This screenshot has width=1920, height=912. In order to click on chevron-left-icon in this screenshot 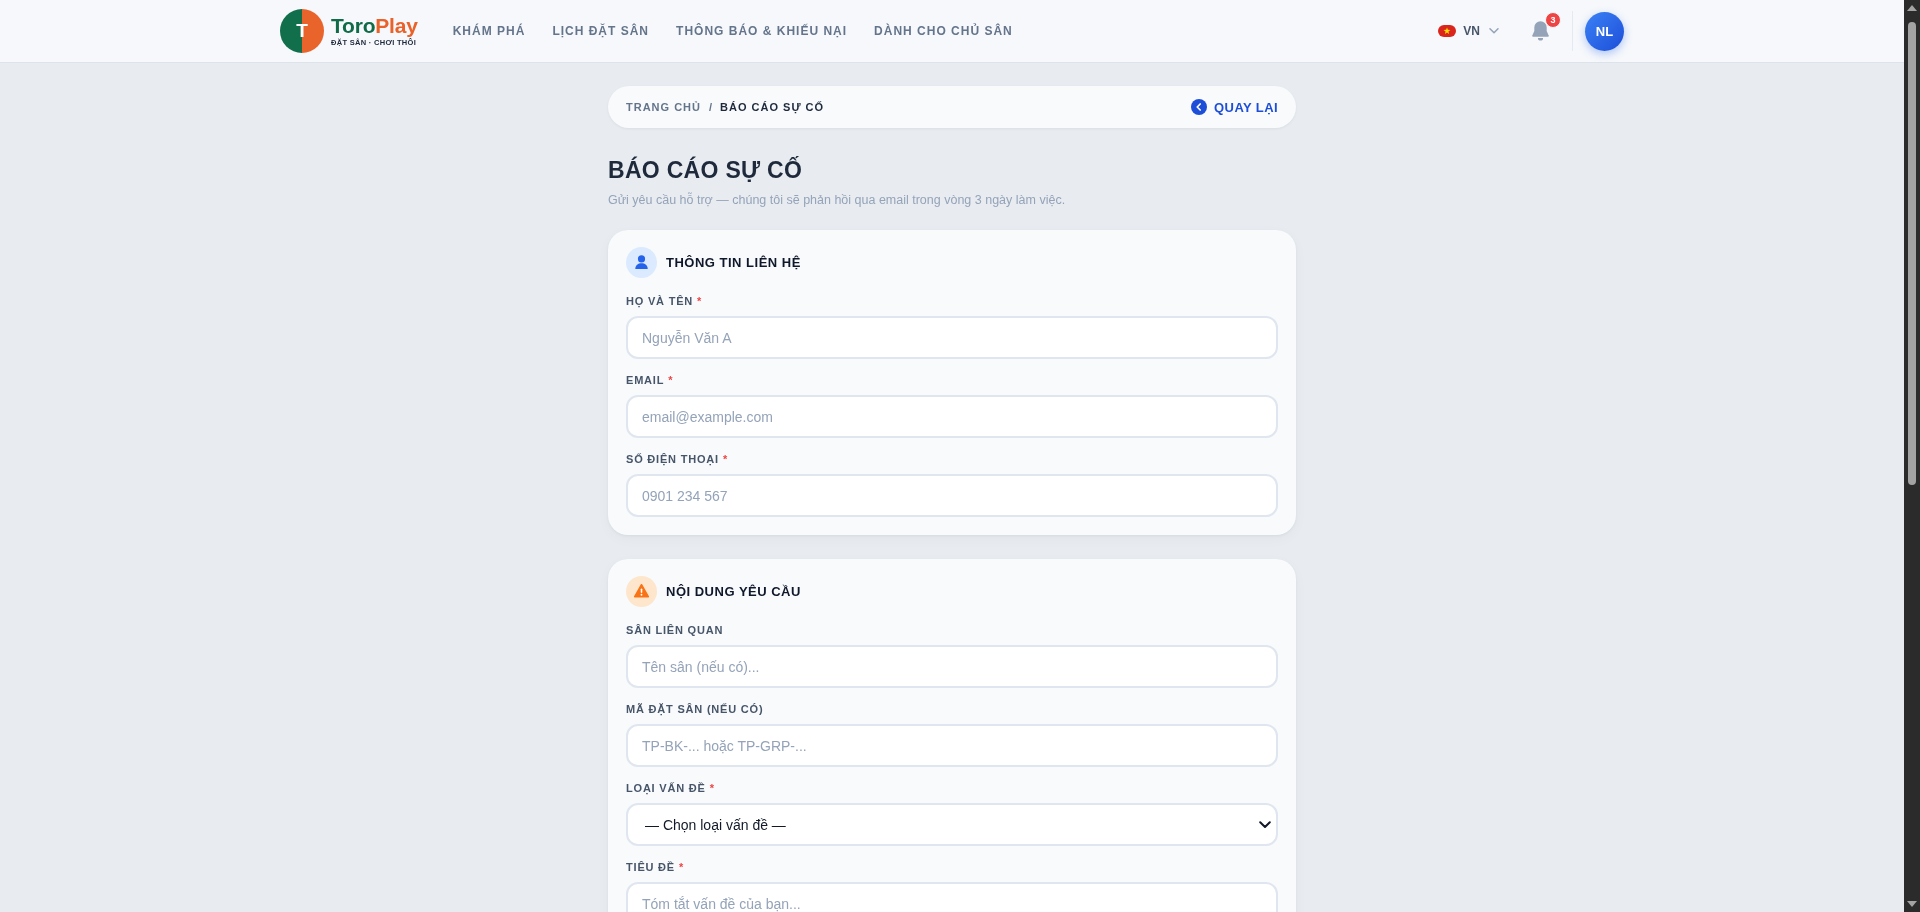, I will do `click(1199, 107)`.